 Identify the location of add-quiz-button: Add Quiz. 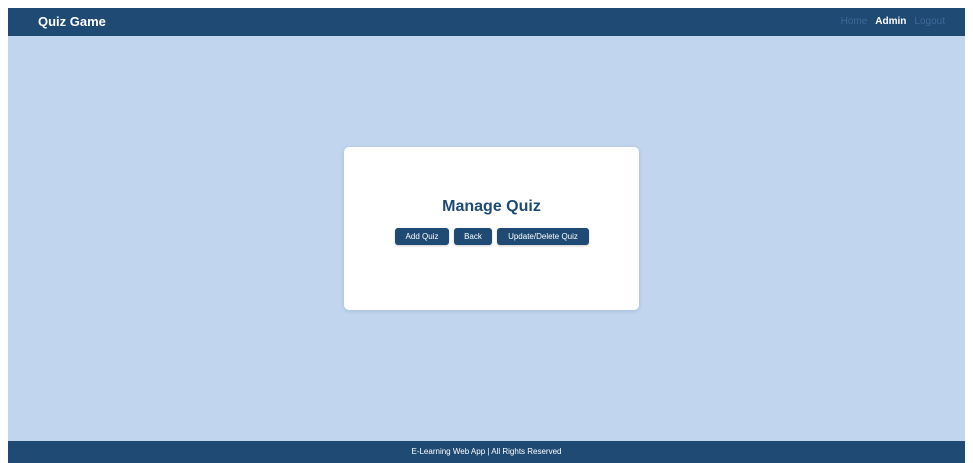
(422, 236).